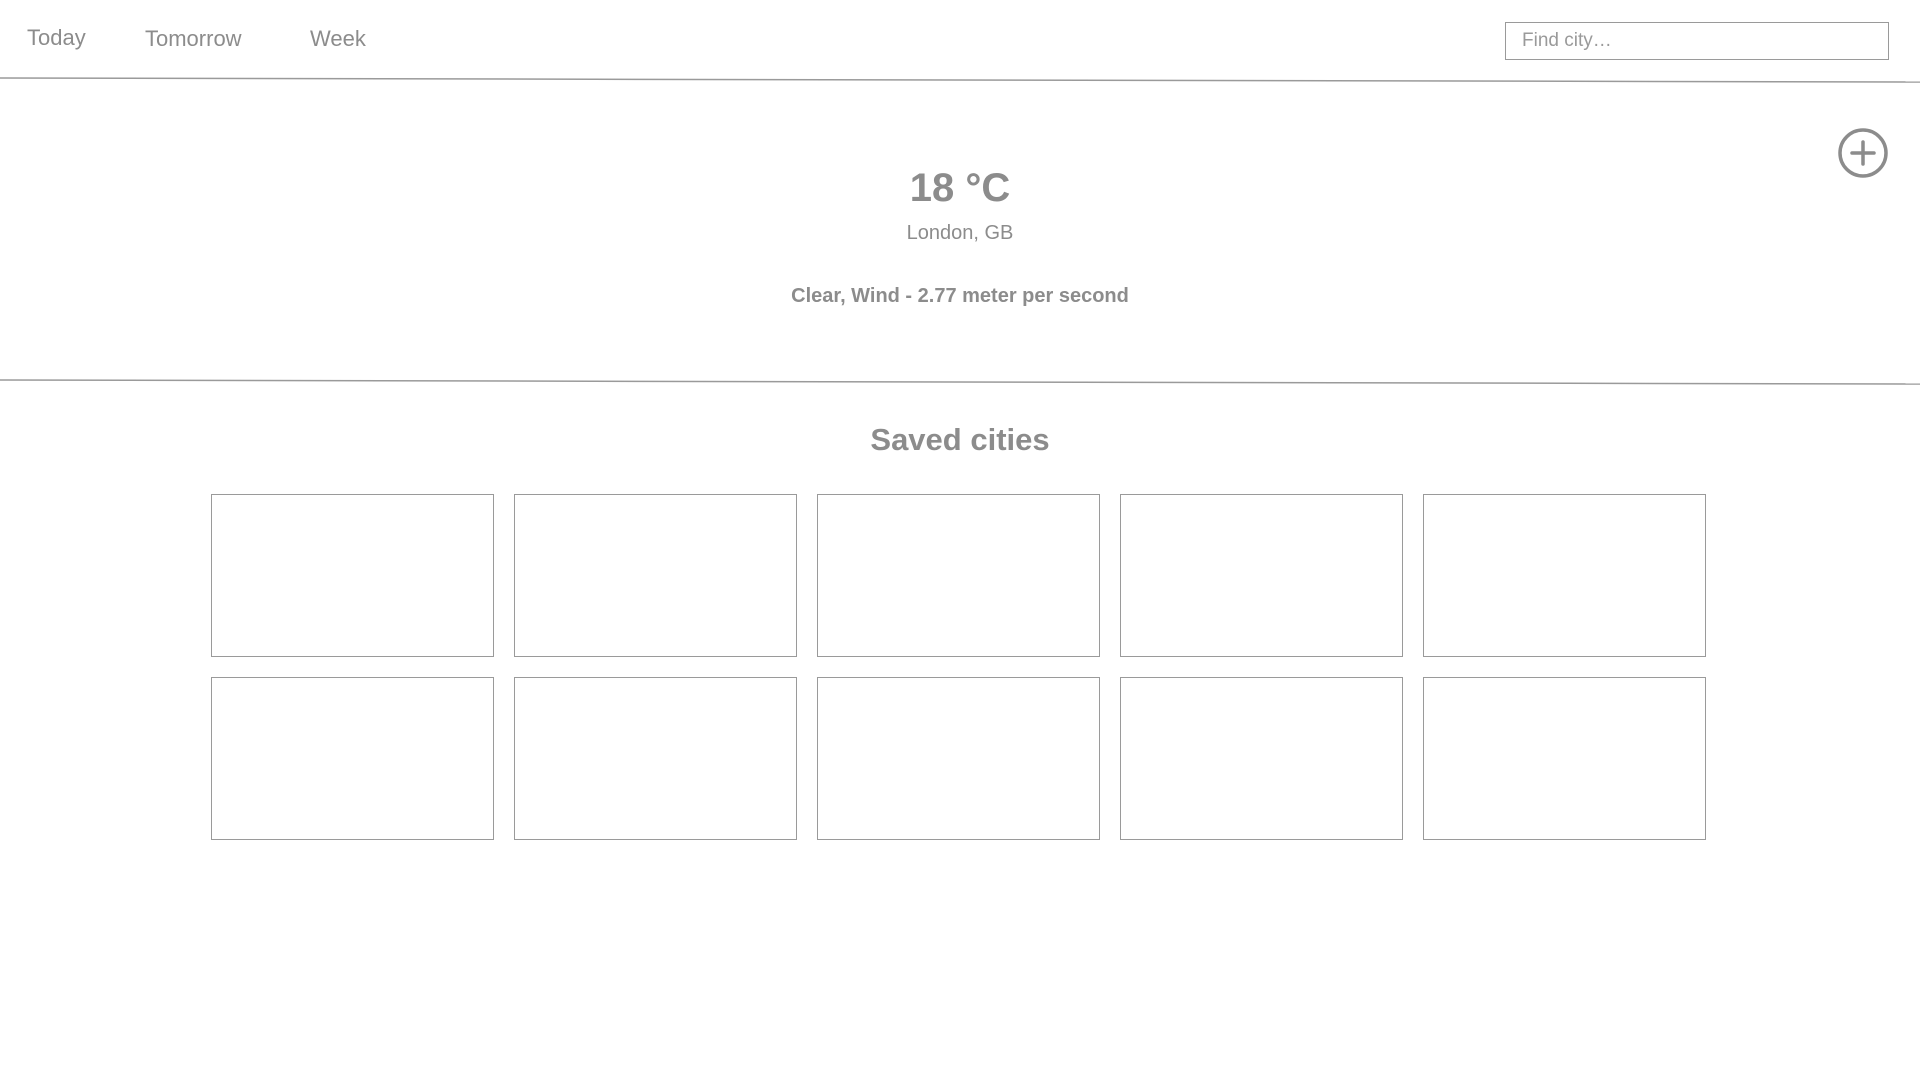 The image size is (1920, 1080). I want to click on saved-cities-title: Saved cities, so click(960, 439).